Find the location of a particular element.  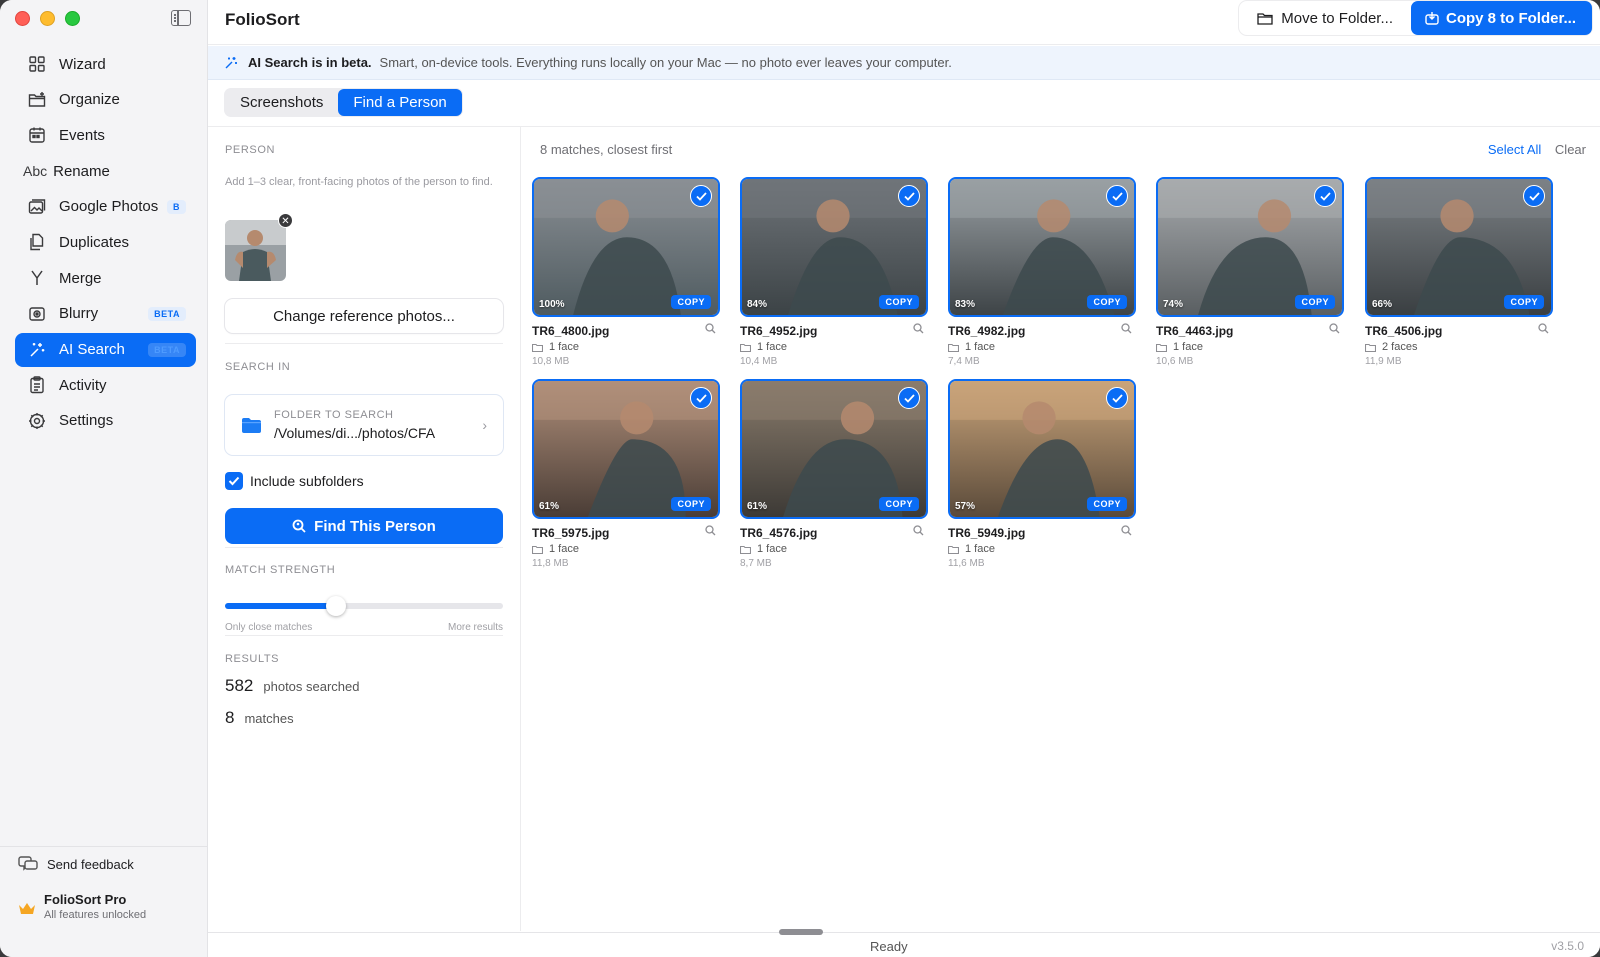

sidebar-toggle-icon is located at coordinates (181, 18).